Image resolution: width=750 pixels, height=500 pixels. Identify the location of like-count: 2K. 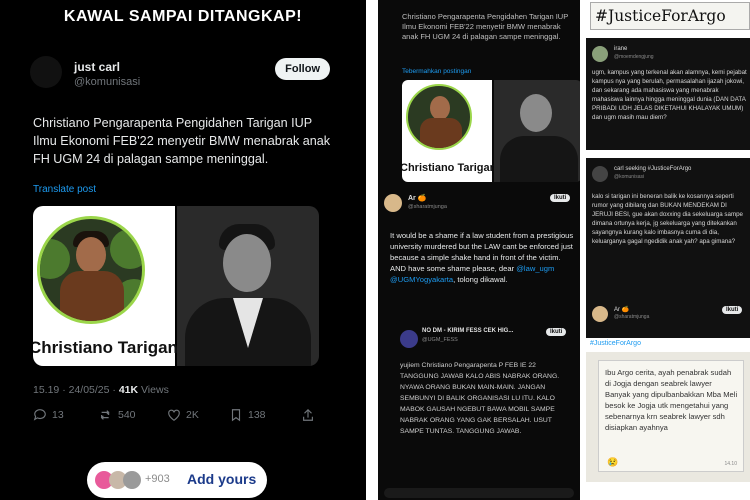
(192, 415).